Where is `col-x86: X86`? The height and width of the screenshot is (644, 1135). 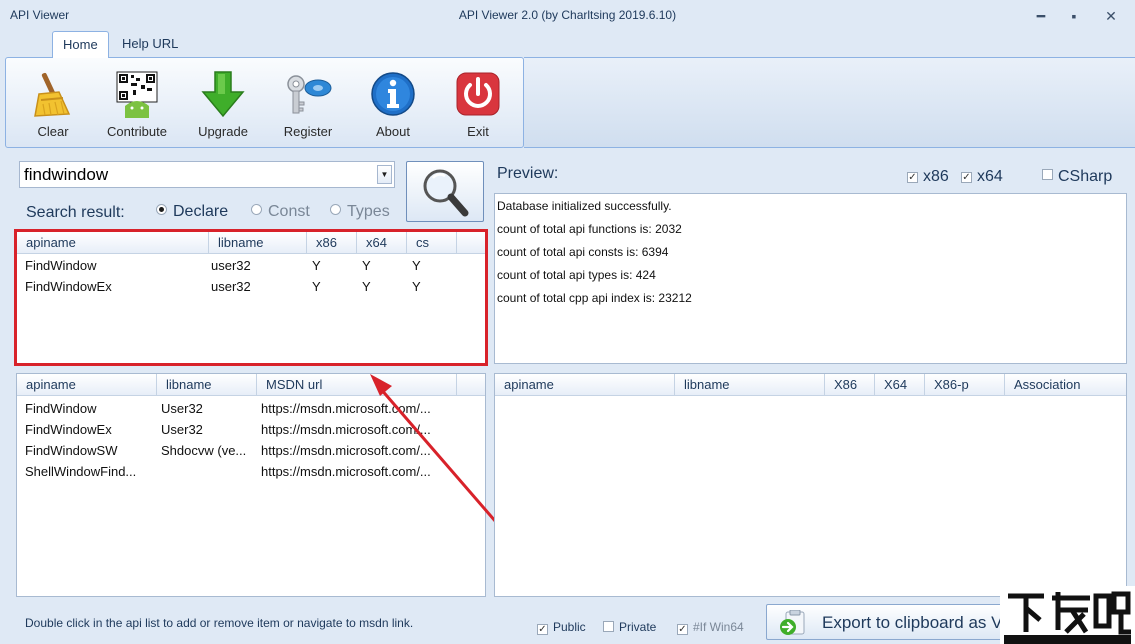 col-x86: X86 is located at coordinates (850, 385).